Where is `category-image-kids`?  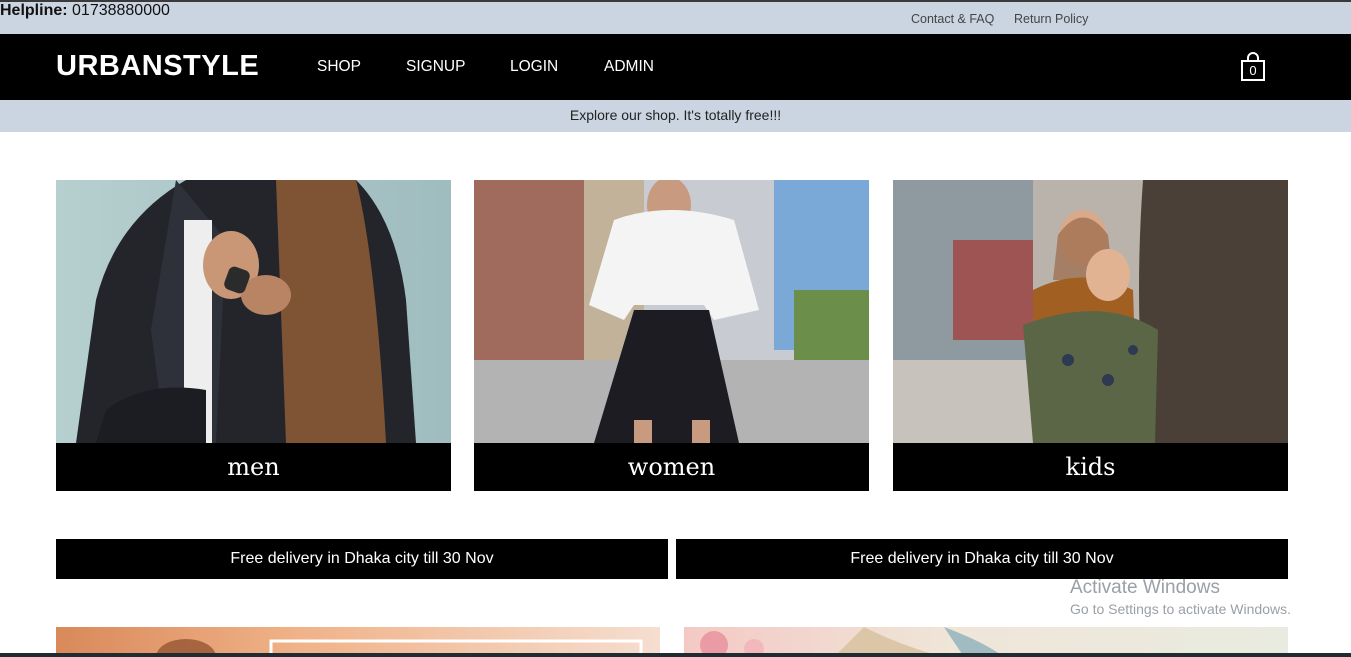
category-image-kids is located at coordinates (1090, 311).